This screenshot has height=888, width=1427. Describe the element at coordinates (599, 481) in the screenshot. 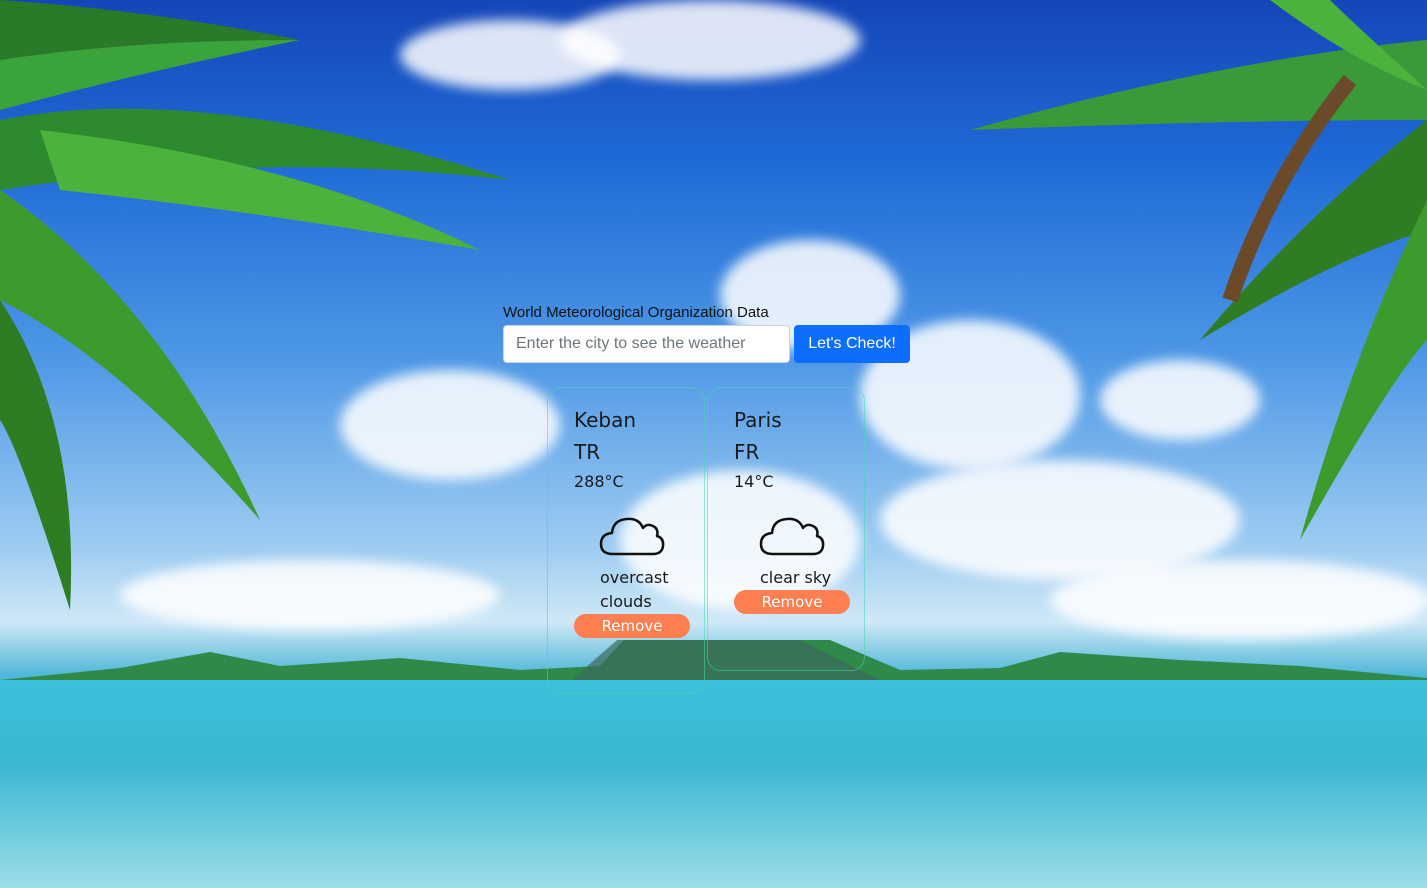

I see `card-temperature: 288°C` at that location.